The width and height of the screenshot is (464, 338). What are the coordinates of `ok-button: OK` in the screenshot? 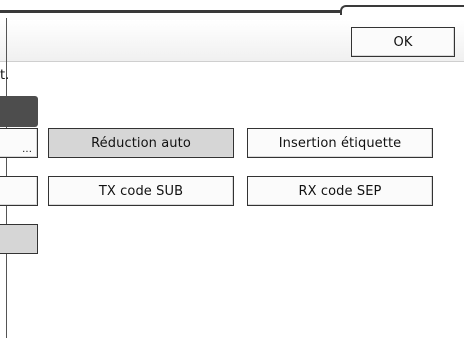 It's located at (403, 42).